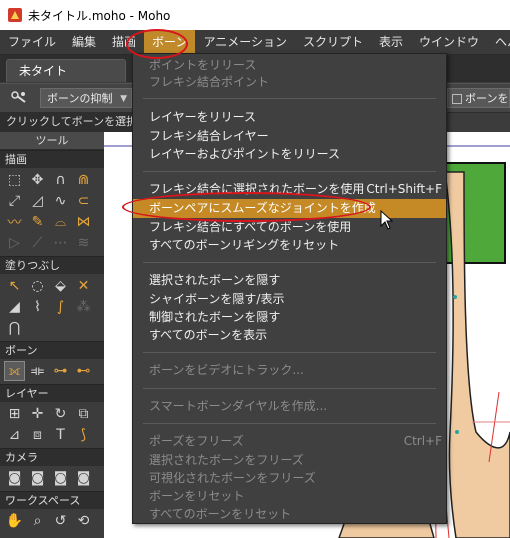 The height and width of the screenshot is (538, 510). I want to click on mouse-cursor-icon, so click(387, 220).